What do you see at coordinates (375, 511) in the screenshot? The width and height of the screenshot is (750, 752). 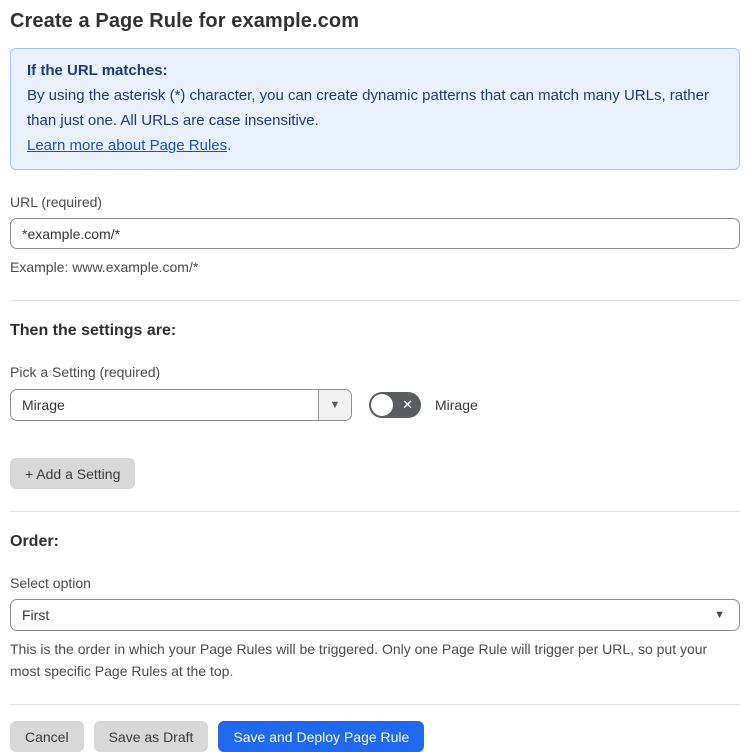 I see `divider-order` at bounding box center [375, 511].